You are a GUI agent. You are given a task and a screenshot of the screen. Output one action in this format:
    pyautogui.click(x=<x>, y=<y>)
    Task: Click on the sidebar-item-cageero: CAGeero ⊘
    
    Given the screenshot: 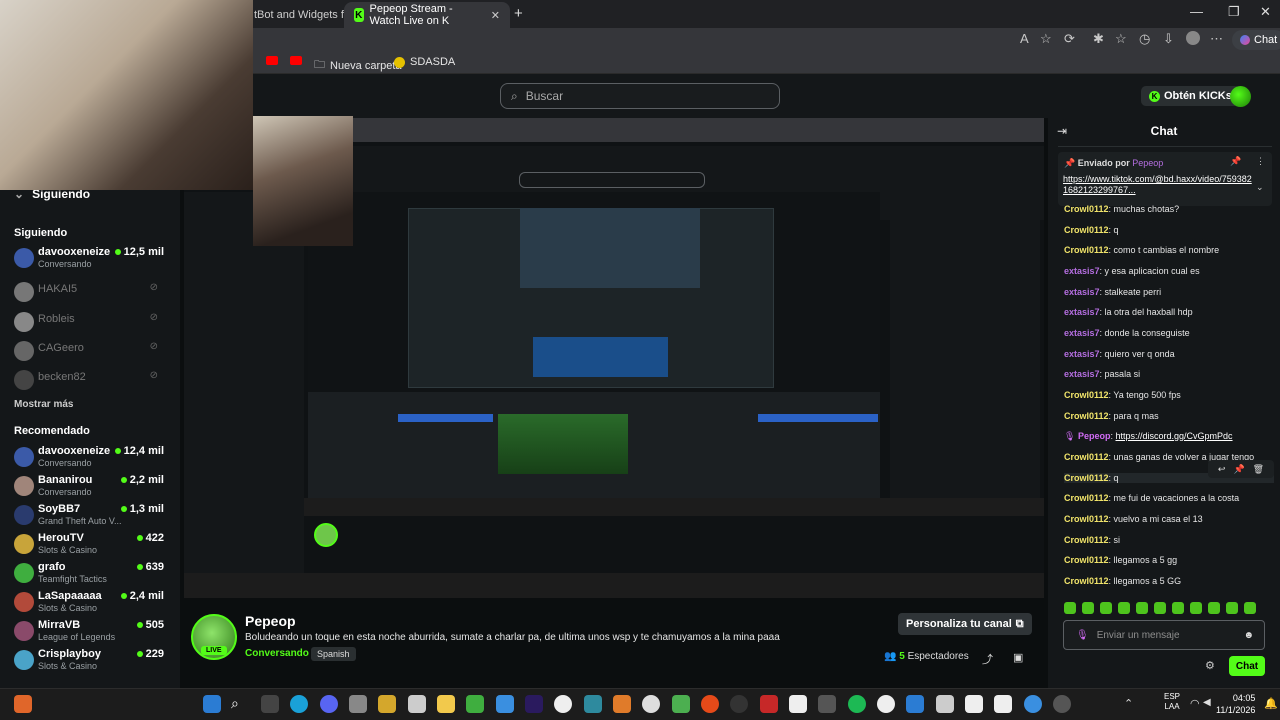 What is the action you would take?
    pyautogui.click(x=89, y=351)
    